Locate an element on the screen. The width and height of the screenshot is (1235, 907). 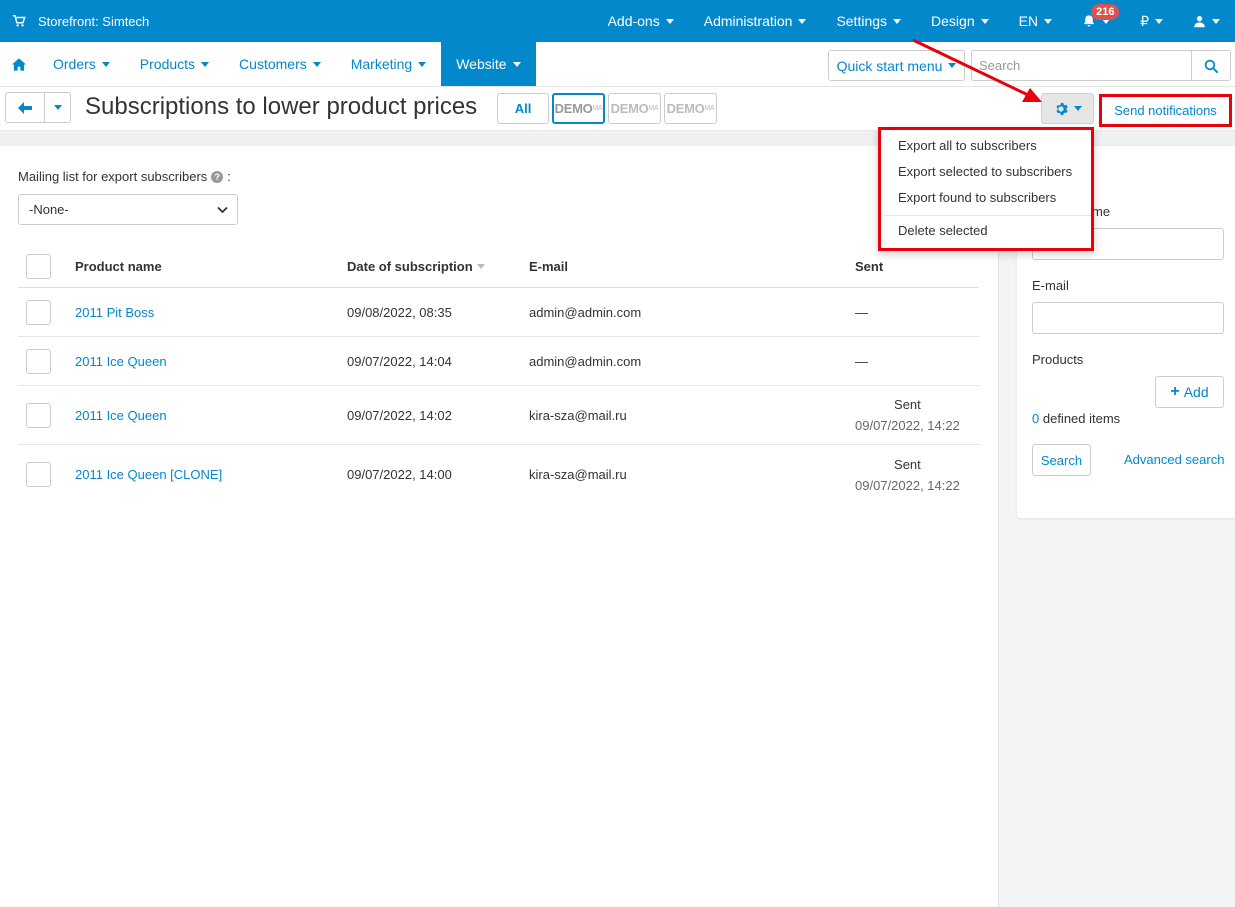
topnav-addons: Add-ons is located at coordinates (641, 21).